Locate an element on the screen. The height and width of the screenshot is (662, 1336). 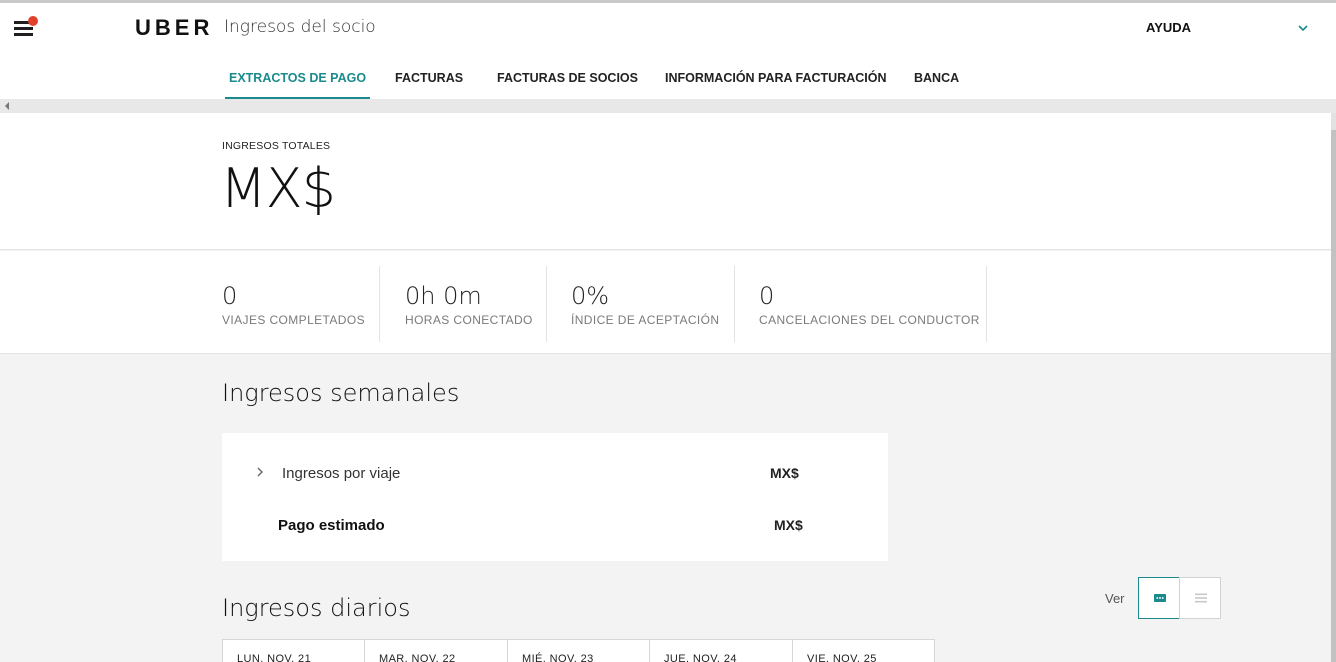
list-view-button is located at coordinates (1200, 598).